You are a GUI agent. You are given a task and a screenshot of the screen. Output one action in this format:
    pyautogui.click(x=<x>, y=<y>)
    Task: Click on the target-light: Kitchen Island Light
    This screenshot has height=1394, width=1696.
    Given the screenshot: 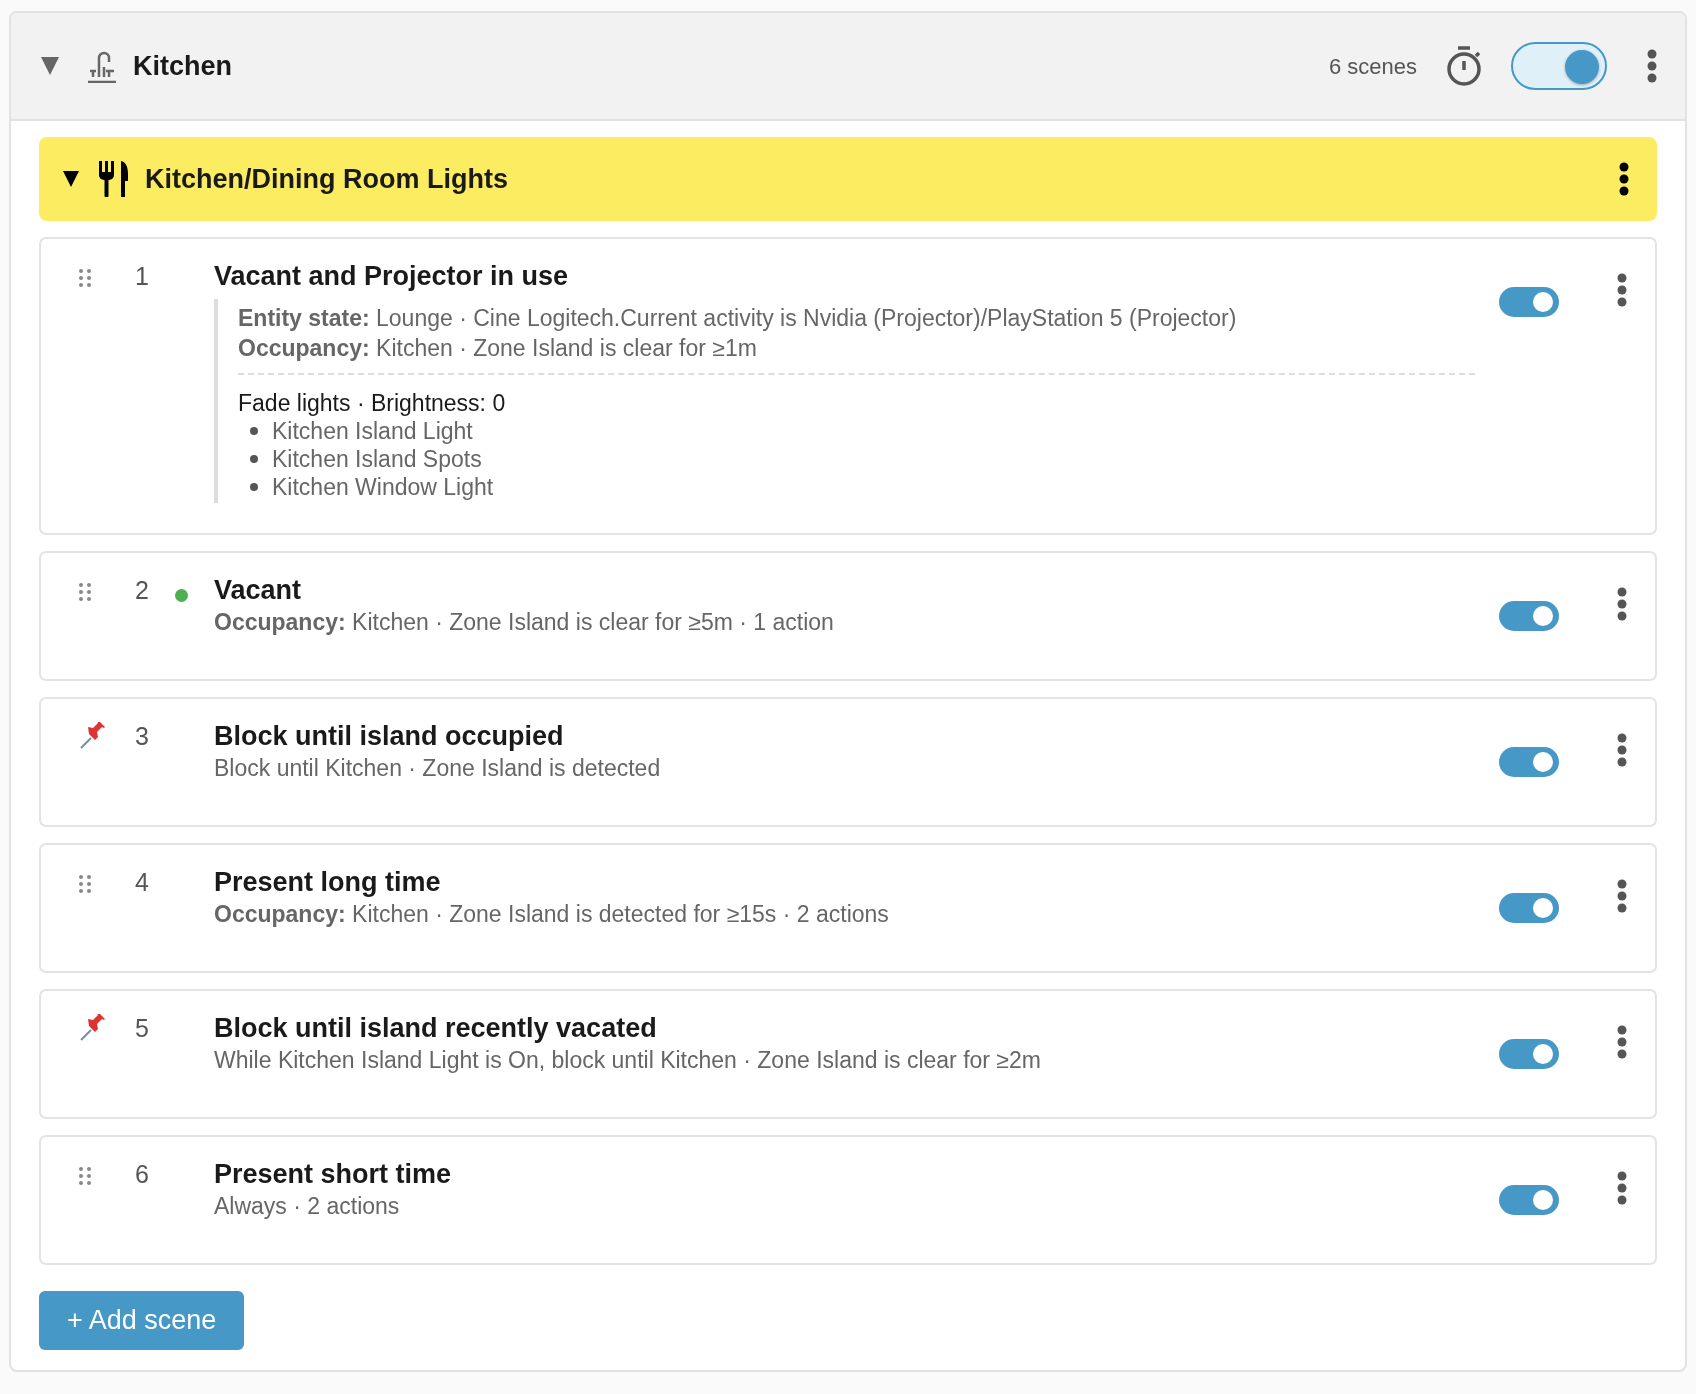 What is the action you would take?
    pyautogui.click(x=372, y=431)
    